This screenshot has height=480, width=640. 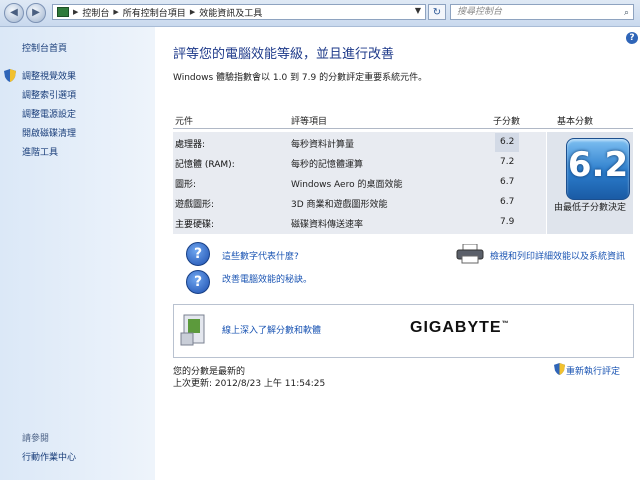 I want to click on row-description: 磁碟資料傳送速率, so click(x=327, y=225).